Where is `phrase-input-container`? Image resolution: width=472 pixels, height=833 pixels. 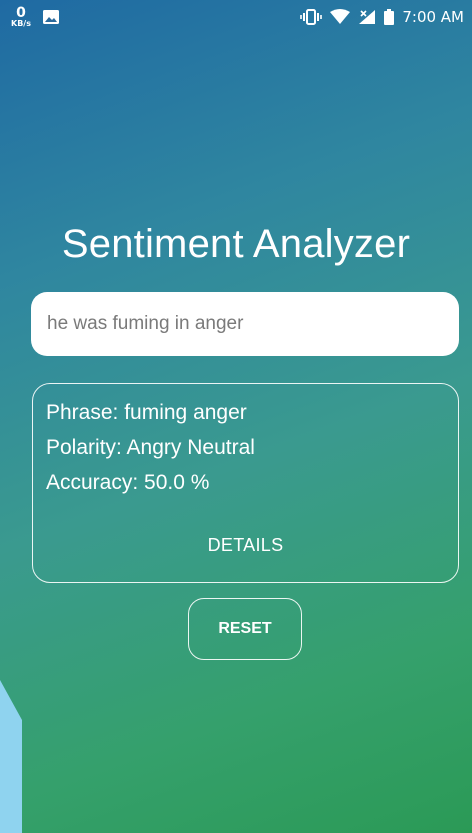 phrase-input-container is located at coordinates (245, 324).